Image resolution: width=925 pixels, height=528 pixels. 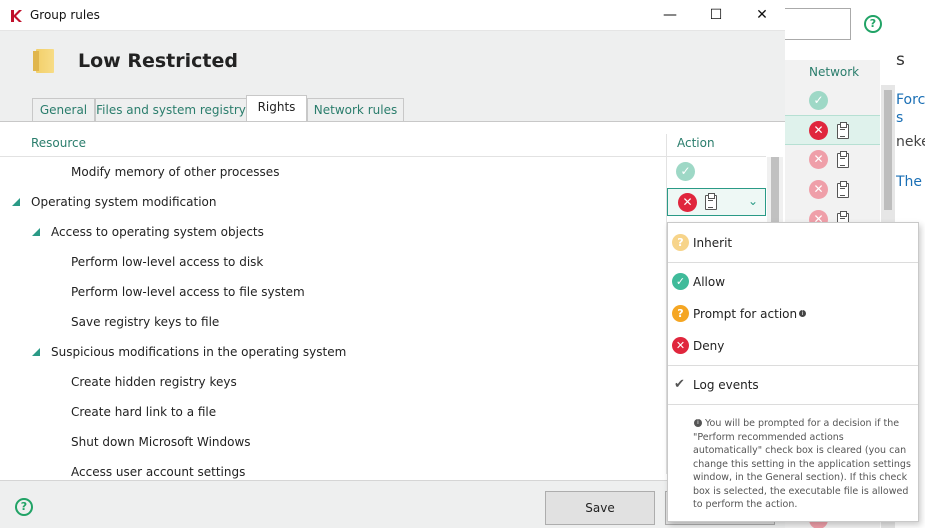 What do you see at coordinates (383, 412) in the screenshot?
I see `table-row: Create hard link to a file` at bounding box center [383, 412].